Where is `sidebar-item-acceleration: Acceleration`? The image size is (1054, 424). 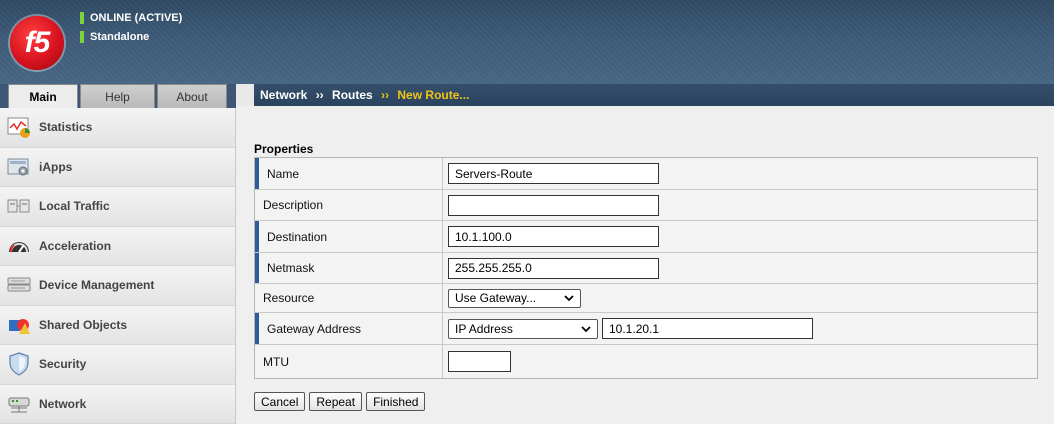
sidebar-item-acceleration: Acceleration is located at coordinates (117, 246).